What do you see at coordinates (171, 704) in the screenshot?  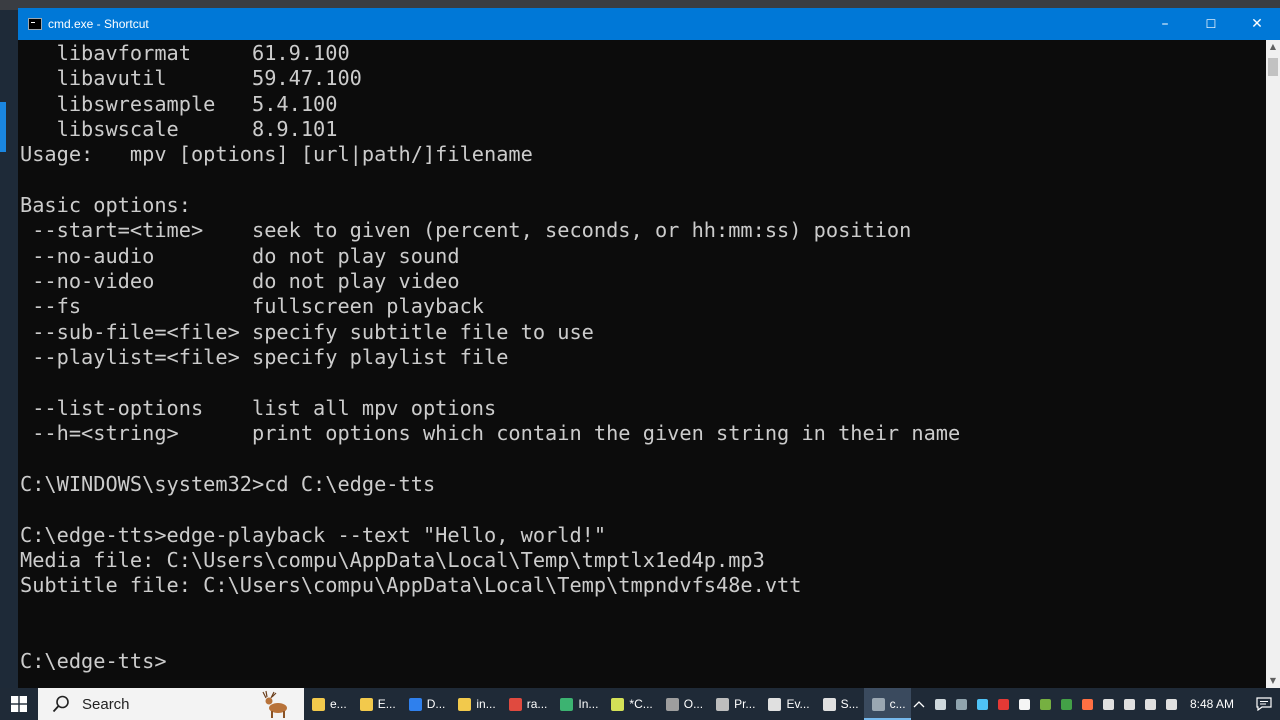 I see `taskbar-search-box: Search` at bounding box center [171, 704].